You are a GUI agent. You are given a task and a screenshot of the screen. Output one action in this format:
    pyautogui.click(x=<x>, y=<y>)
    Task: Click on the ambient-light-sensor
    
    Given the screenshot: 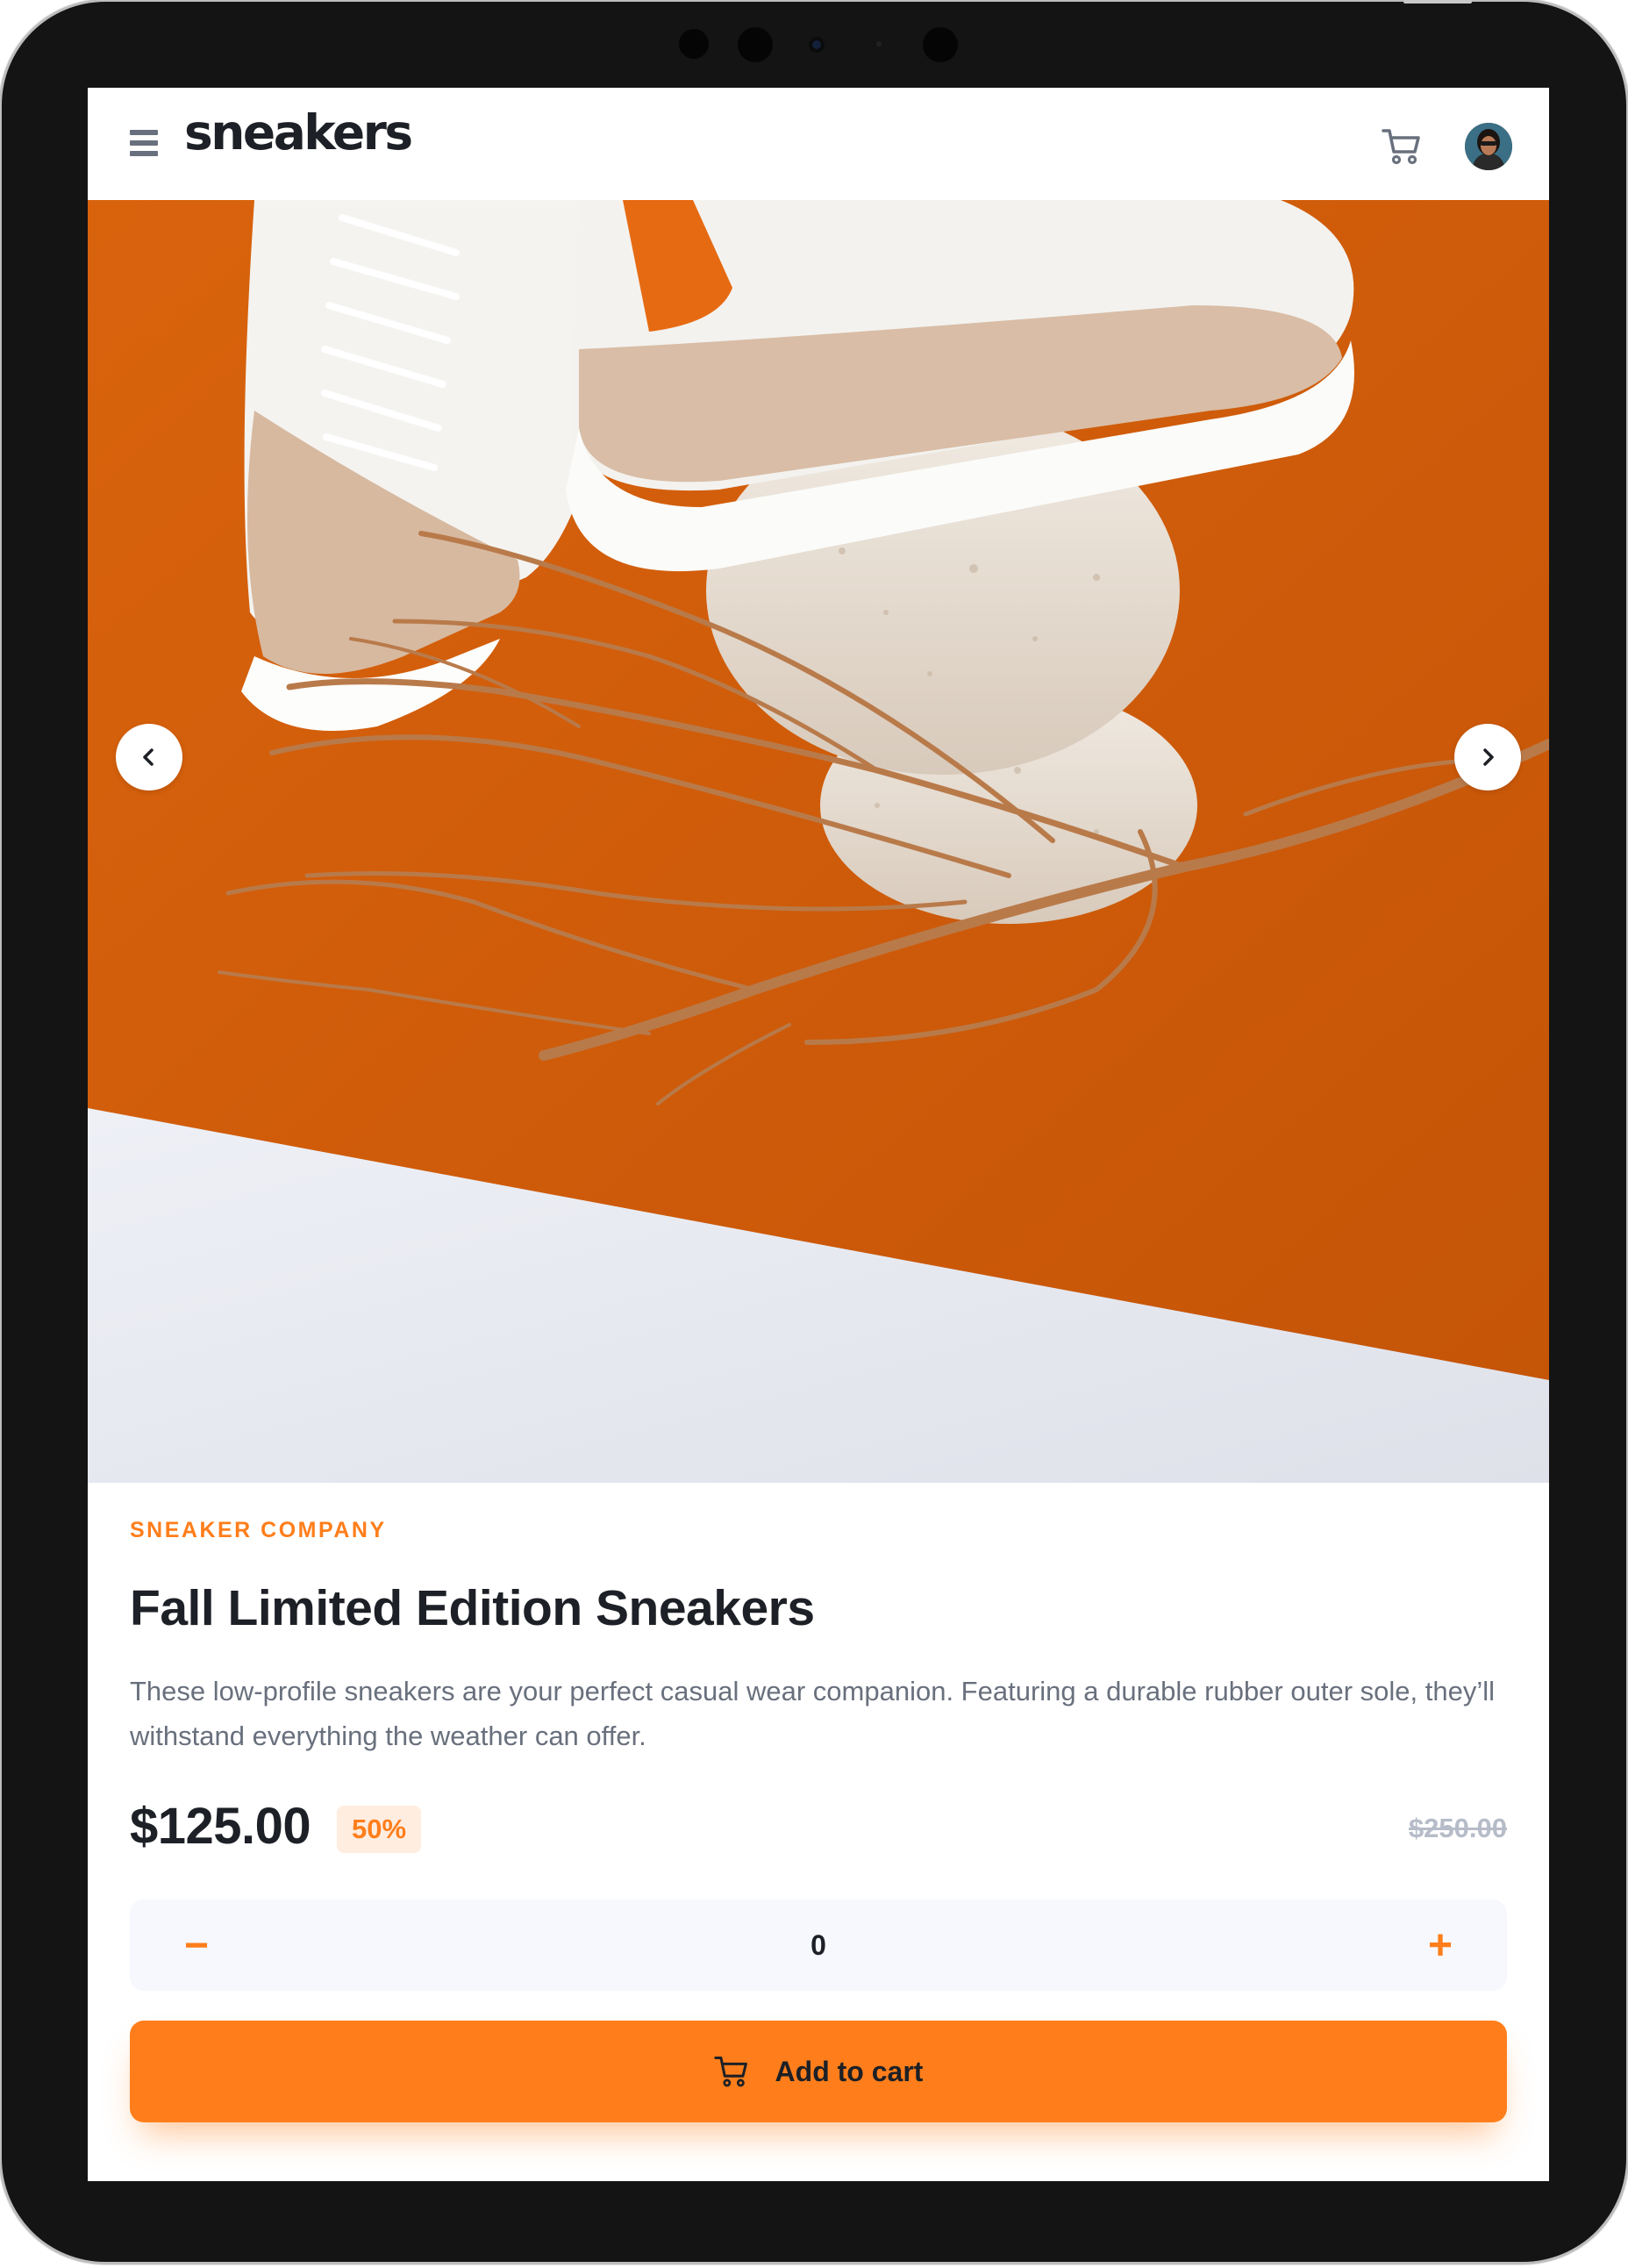 What is the action you would take?
    pyautogui.click(x=879, y=44)
    